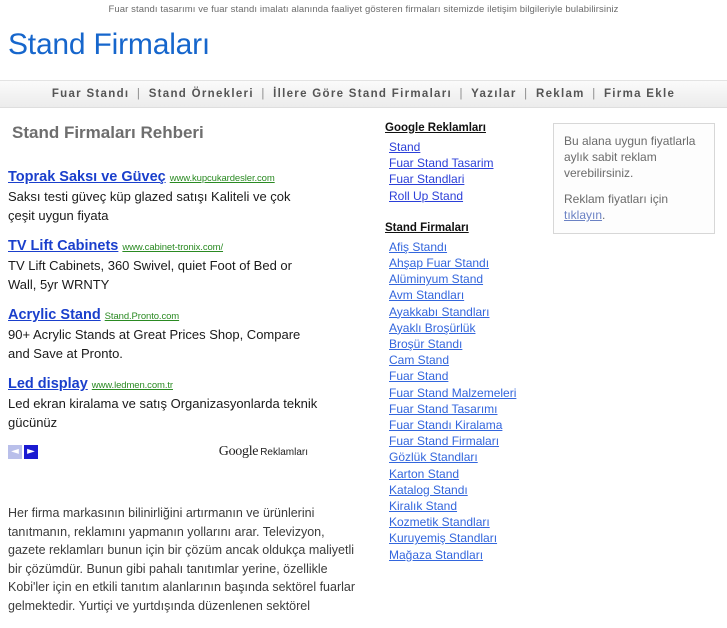 The height and width of the screenshot is (628, 727). Describe the element at coordinates (583, 215) in the screenshot. I see `promo-cta-link: tıklayın` at that location.